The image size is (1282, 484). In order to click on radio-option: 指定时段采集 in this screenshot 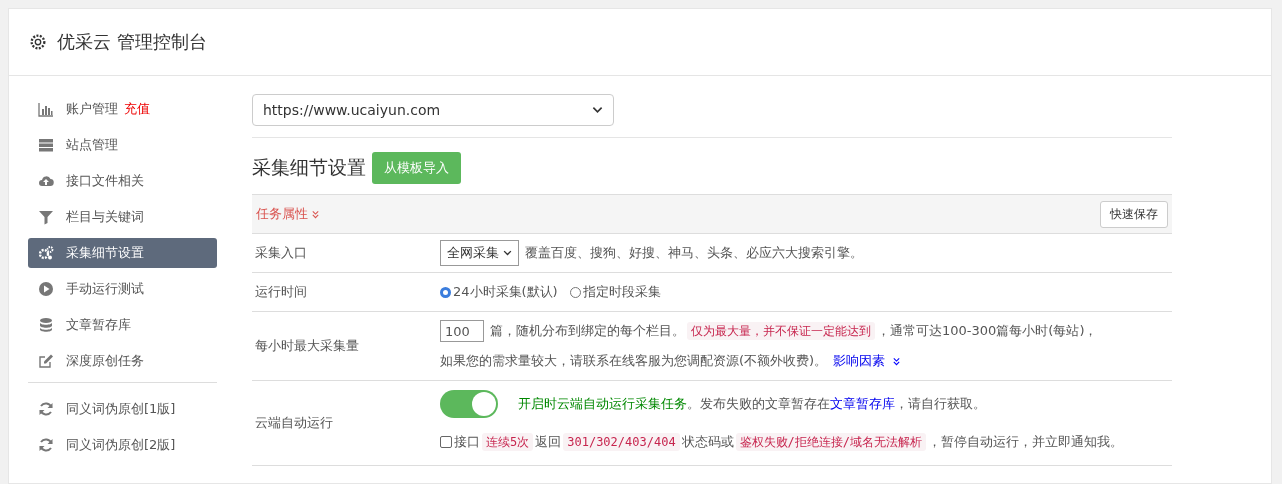, I will do `click(615, 292)`.